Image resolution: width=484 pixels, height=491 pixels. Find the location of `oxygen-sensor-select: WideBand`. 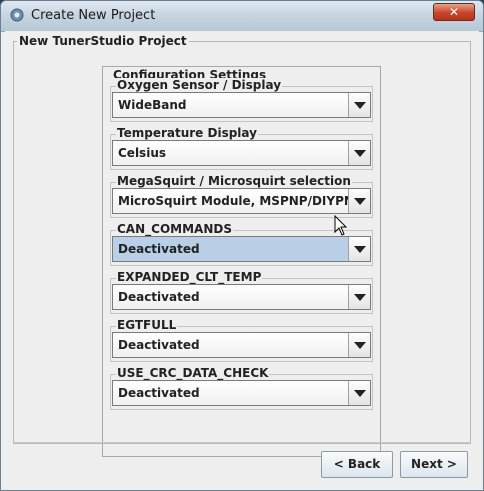

oxygen-sensor-select: WideBand is located at coordinates (241, 105).